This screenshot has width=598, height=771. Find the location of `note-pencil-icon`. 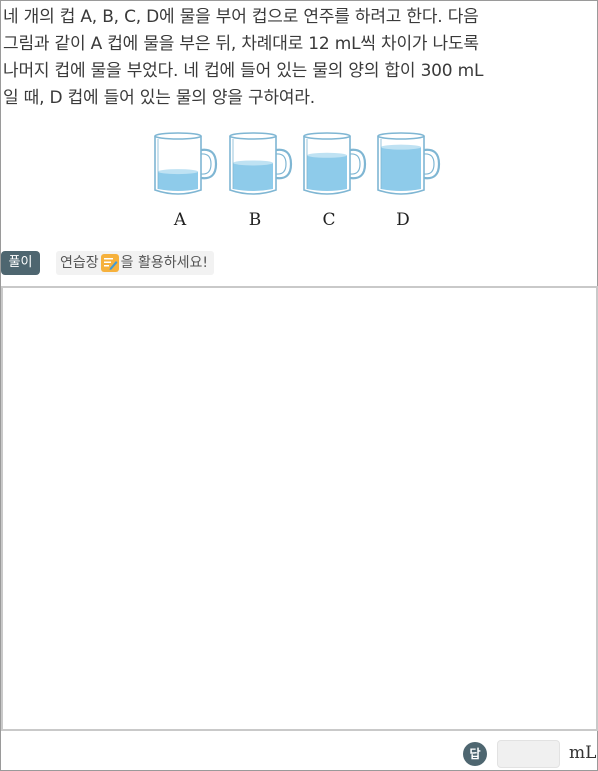

note-pencil-icon is located at coordinates (109, 263).